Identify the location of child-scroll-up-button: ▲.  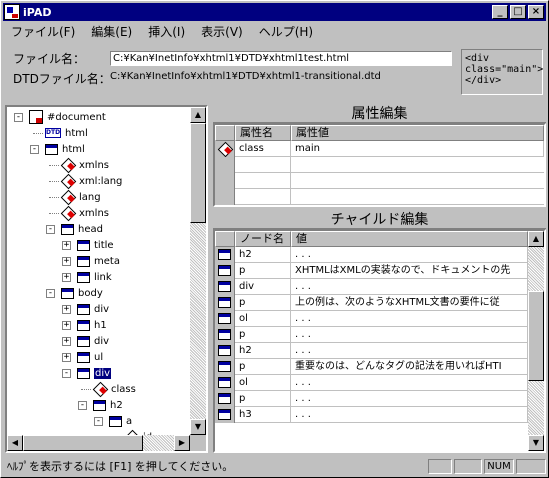
(536, 239).